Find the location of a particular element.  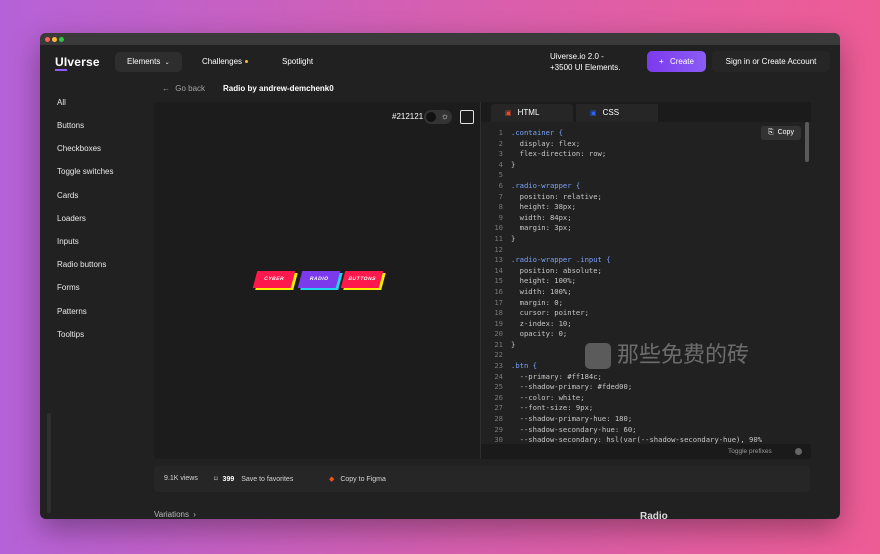

line-number: 12 is located at coordinates (498, 249).